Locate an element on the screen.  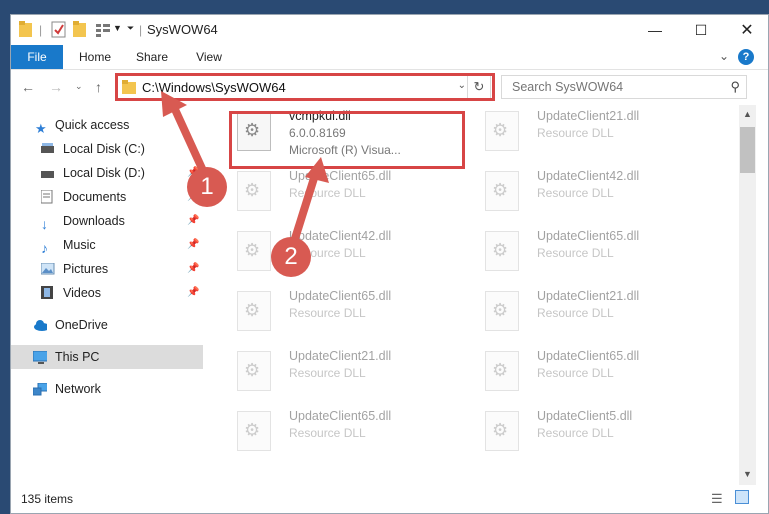
step-2-badge: 2 is located at coordinates (291, 257).